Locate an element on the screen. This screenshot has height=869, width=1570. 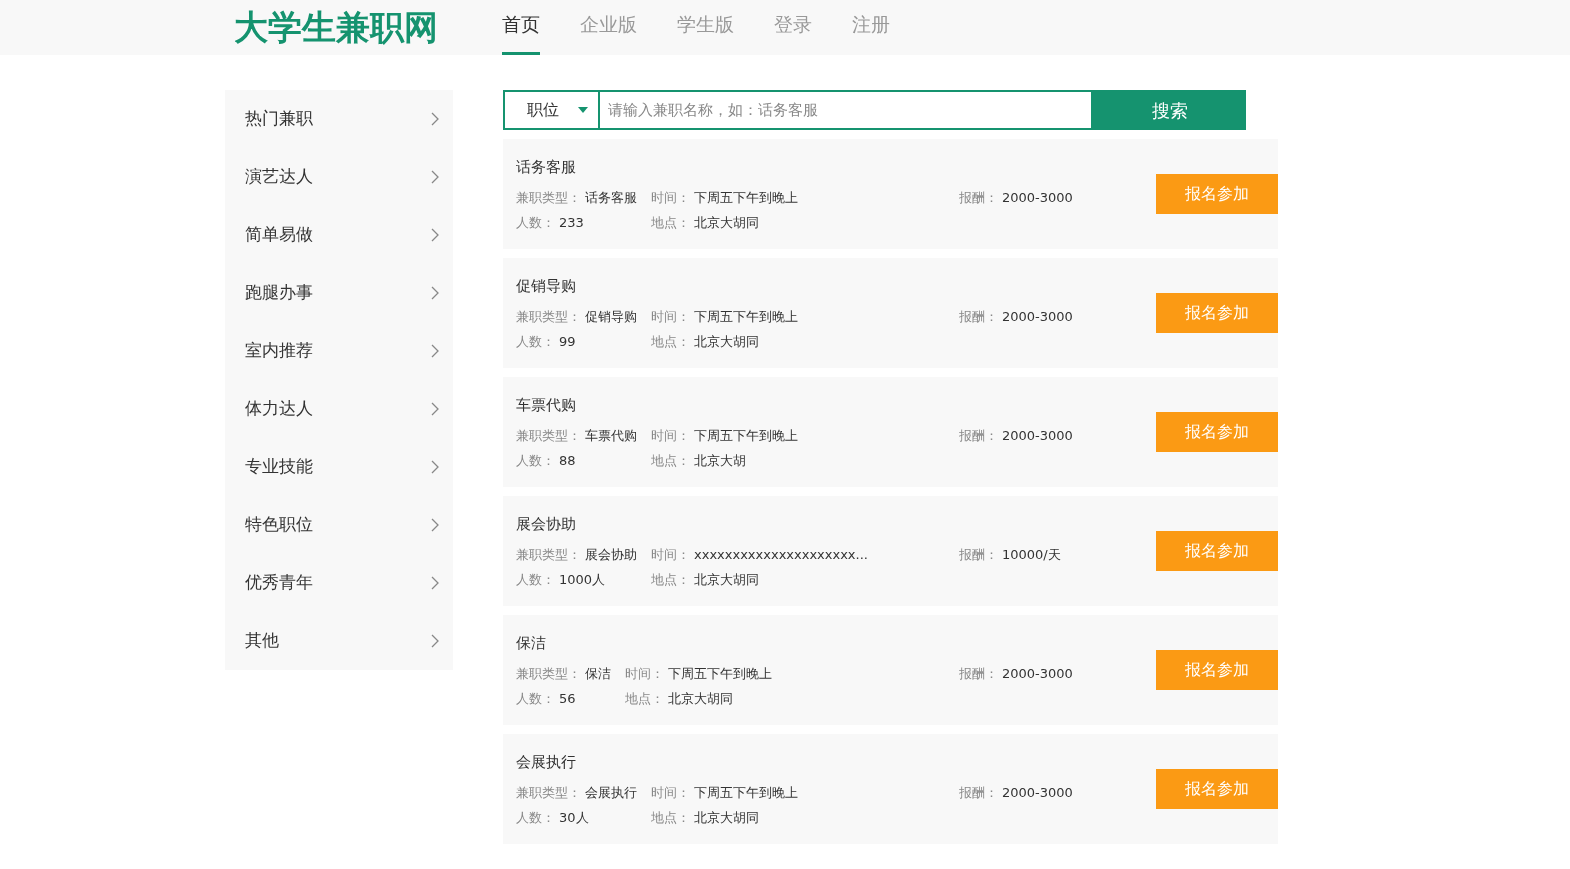
search-field: 请输入兼职名称，如：话务客服 is located at coordinates (846, 110).